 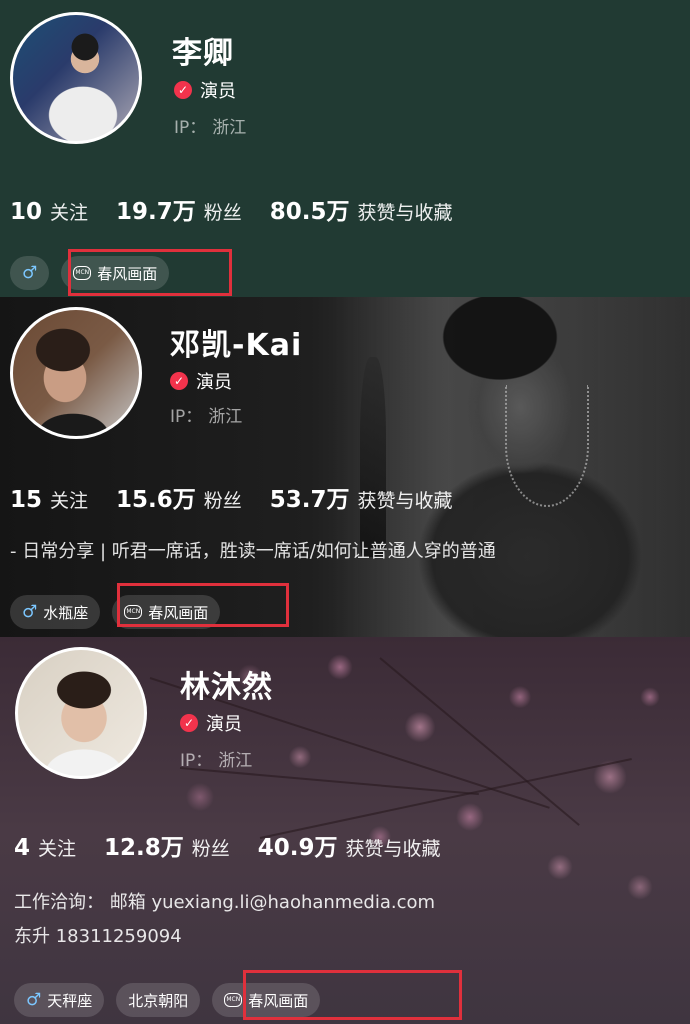 What do you see at coordinates (310, 497) in the screenshot?
I see `likes-count: 53.7万` at bounding box center [310, 497].